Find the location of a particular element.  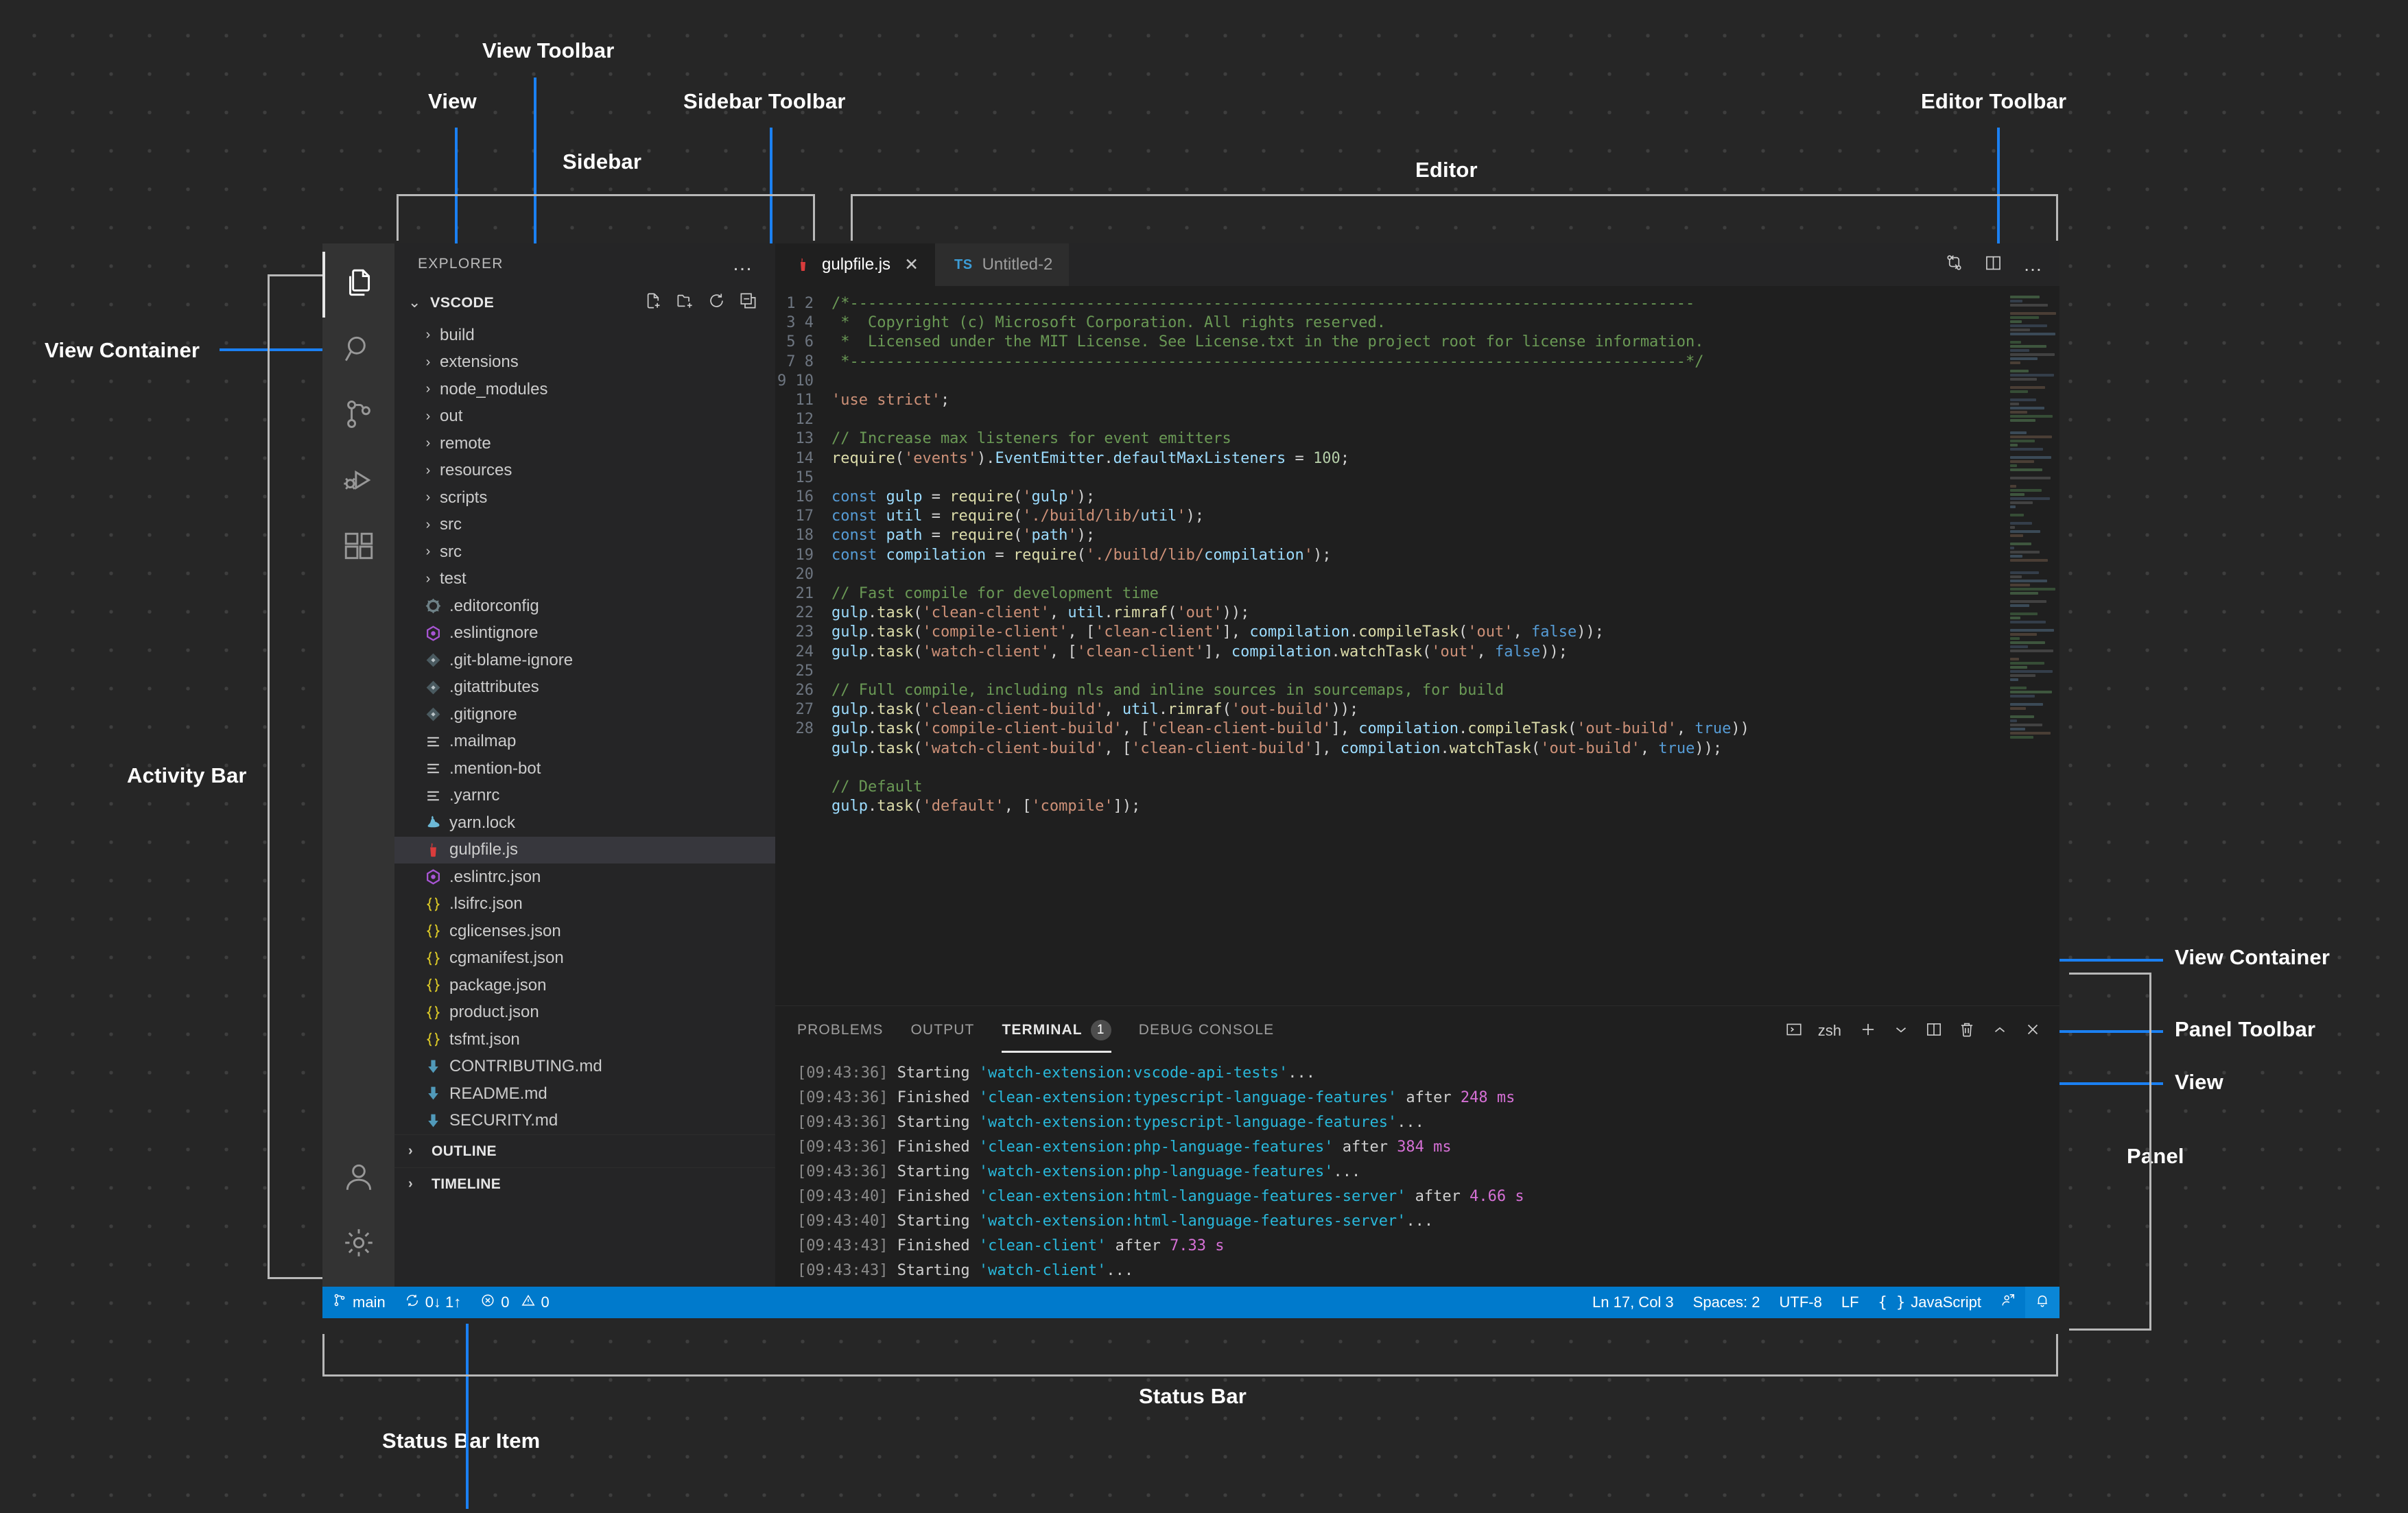

close-icon: ✕ is located at coordinates (912, 264).